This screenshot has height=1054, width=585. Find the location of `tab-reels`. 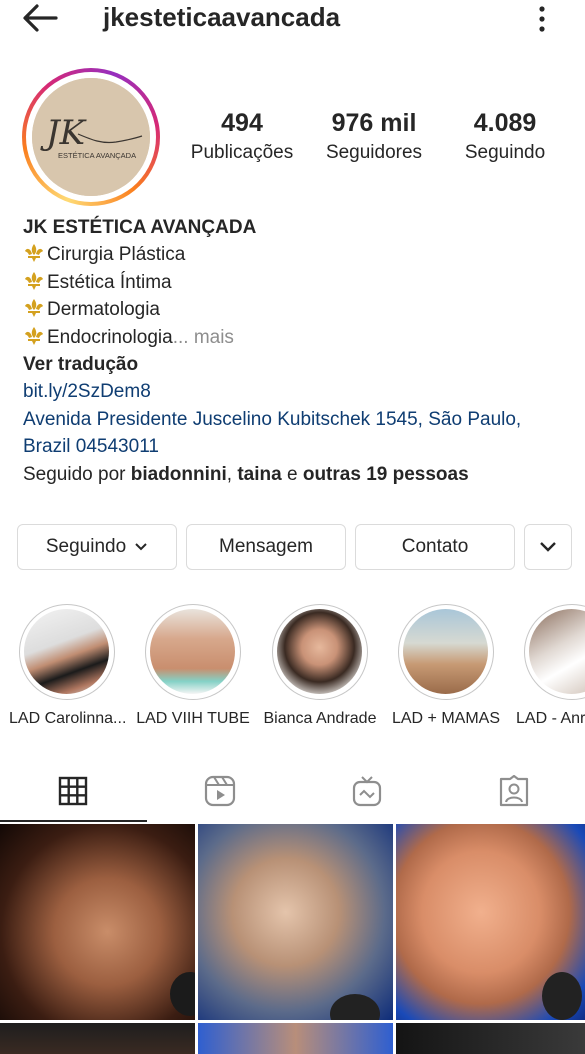

tab-reels is located at coordinates (220, 791).